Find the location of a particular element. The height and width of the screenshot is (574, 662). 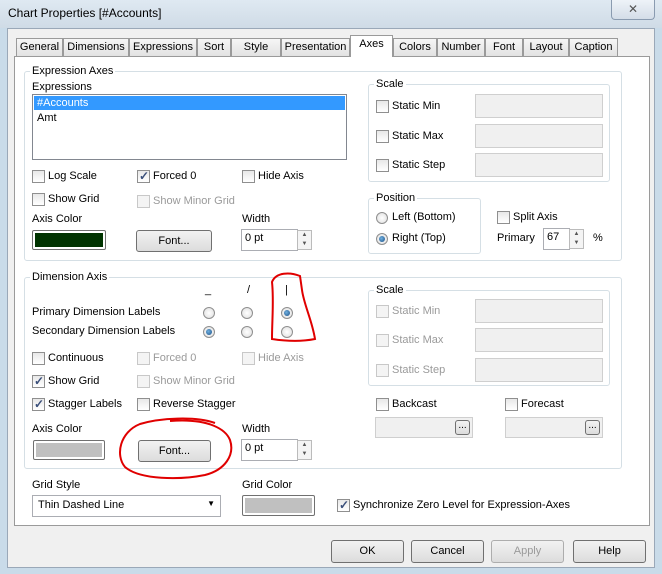

secondary-dimension-labels-label: Secondary Dimension Labels is located at coordinates (104, 331).